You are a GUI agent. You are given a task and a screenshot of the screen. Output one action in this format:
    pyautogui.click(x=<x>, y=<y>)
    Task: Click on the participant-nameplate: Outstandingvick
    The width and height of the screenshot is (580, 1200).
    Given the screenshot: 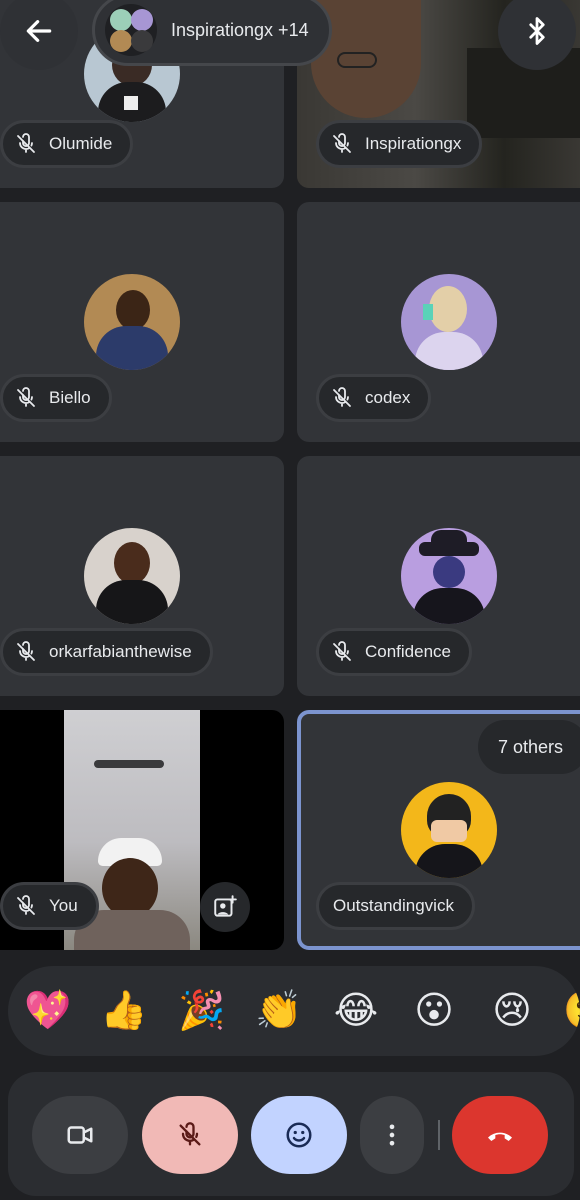 What is the action you would take?
    pyautogui.click(x=395, y=906)
    